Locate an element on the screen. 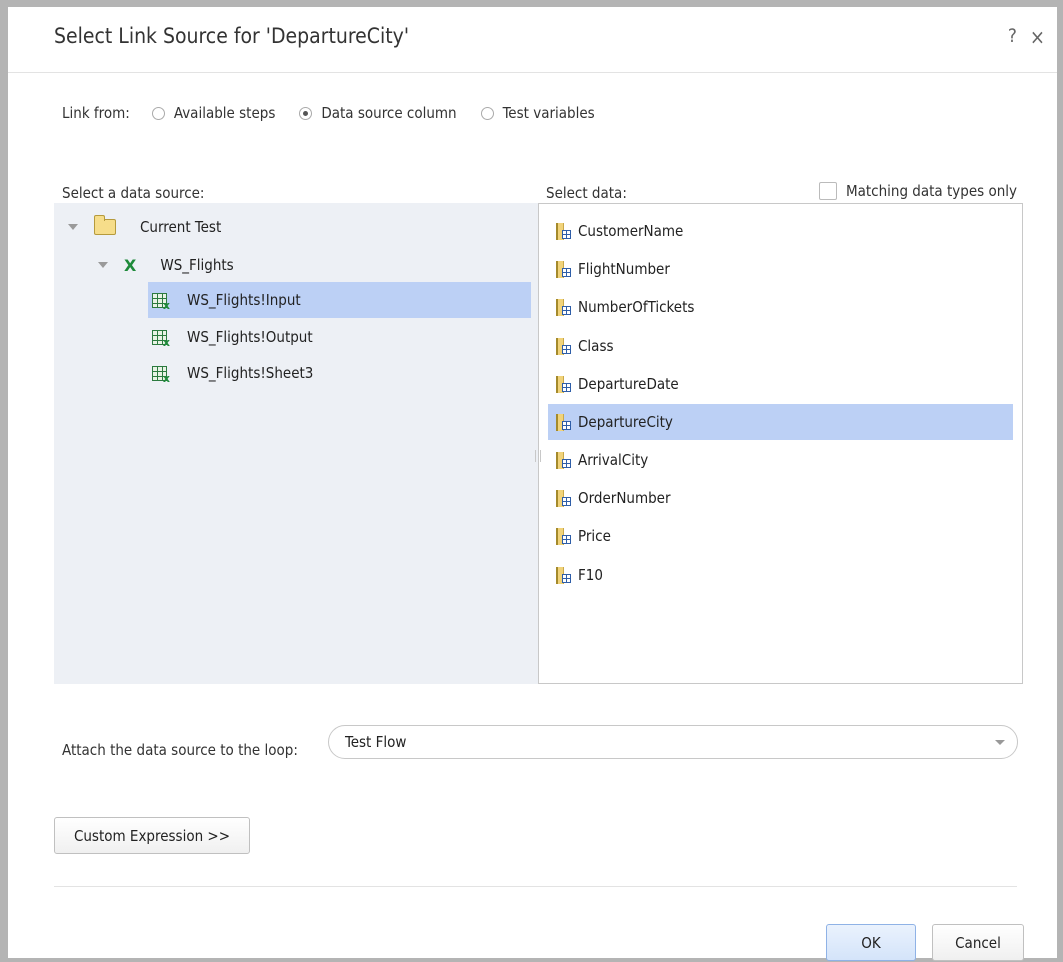 Image resolution: width=1063 pixels, height=962 pixels. column-label: NumberOfTickets is located at coordinates (636, 307).